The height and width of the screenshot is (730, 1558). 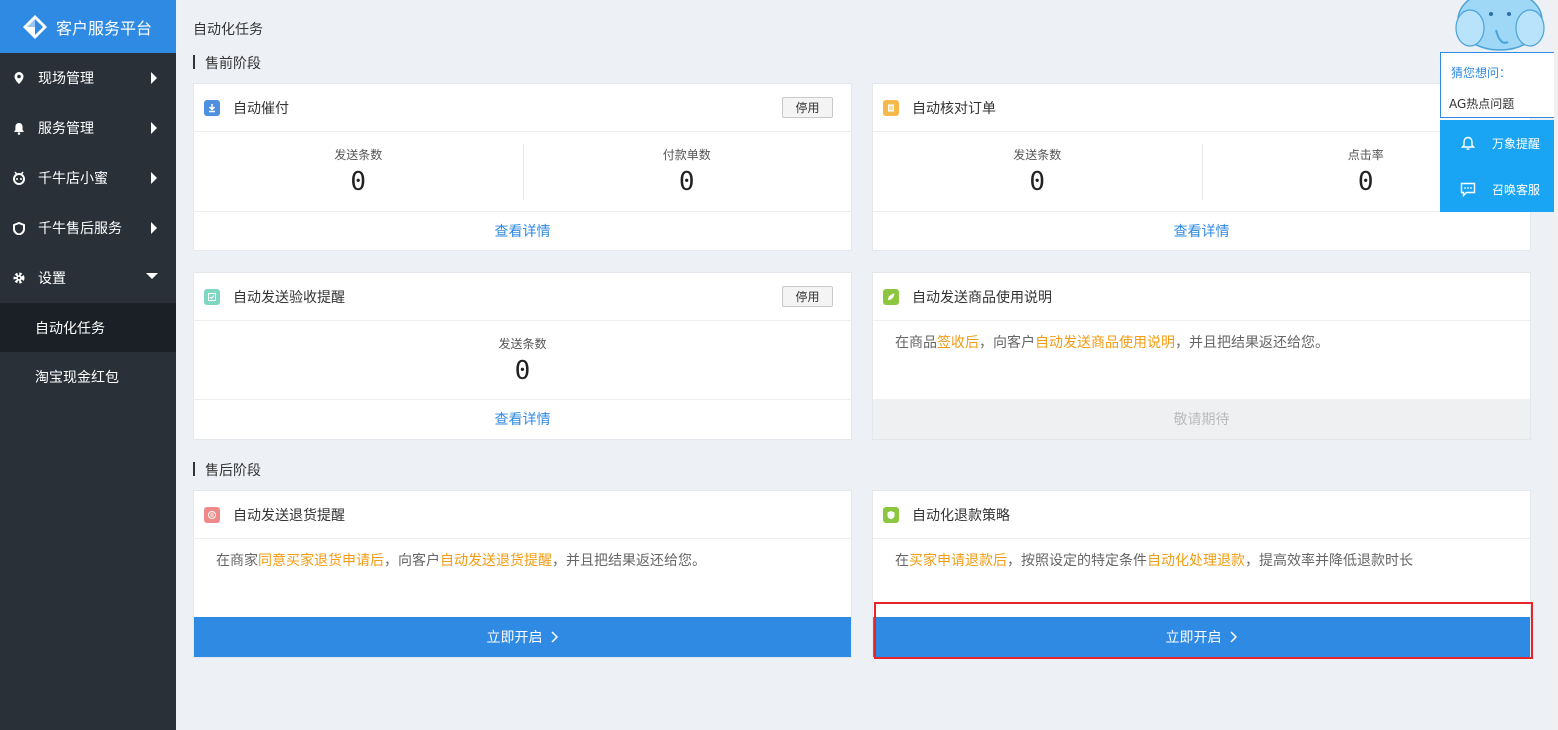 What do you see at coordinates (289, 515) in the screenshot?
I see `card-title: 自动发送退货提醒` at bounding box center [289, 515].